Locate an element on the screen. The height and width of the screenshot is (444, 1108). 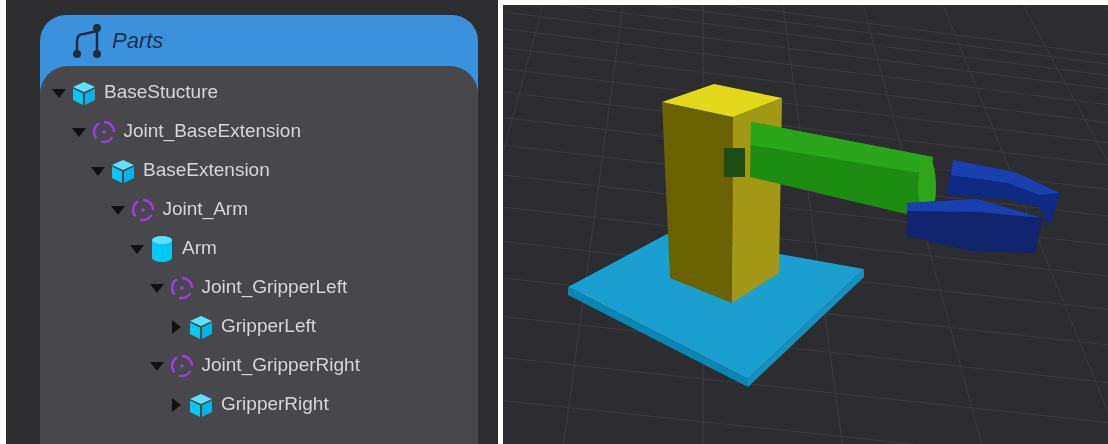
tree-item-label: Joint_BaseExtension is located at coordinates (212, 131).